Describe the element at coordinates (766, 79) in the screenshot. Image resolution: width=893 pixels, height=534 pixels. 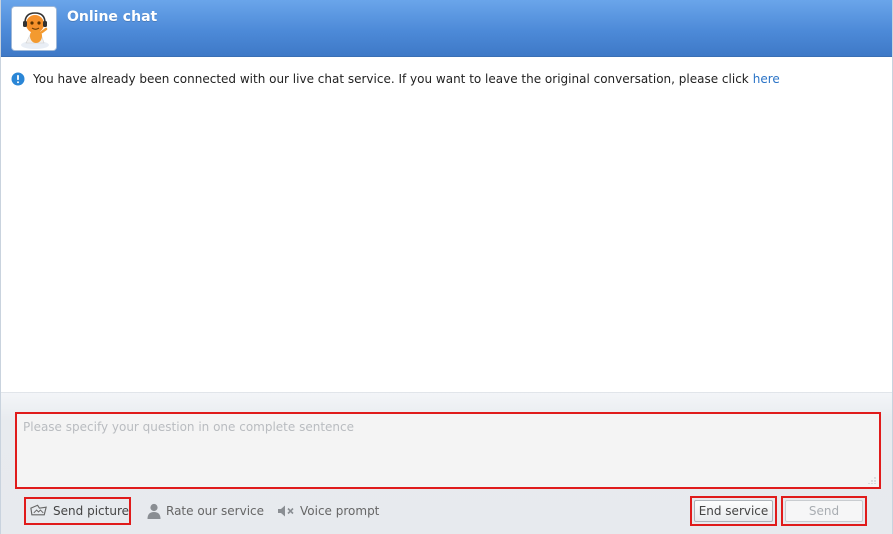
I see `leave-conversation-link: here` at that location.